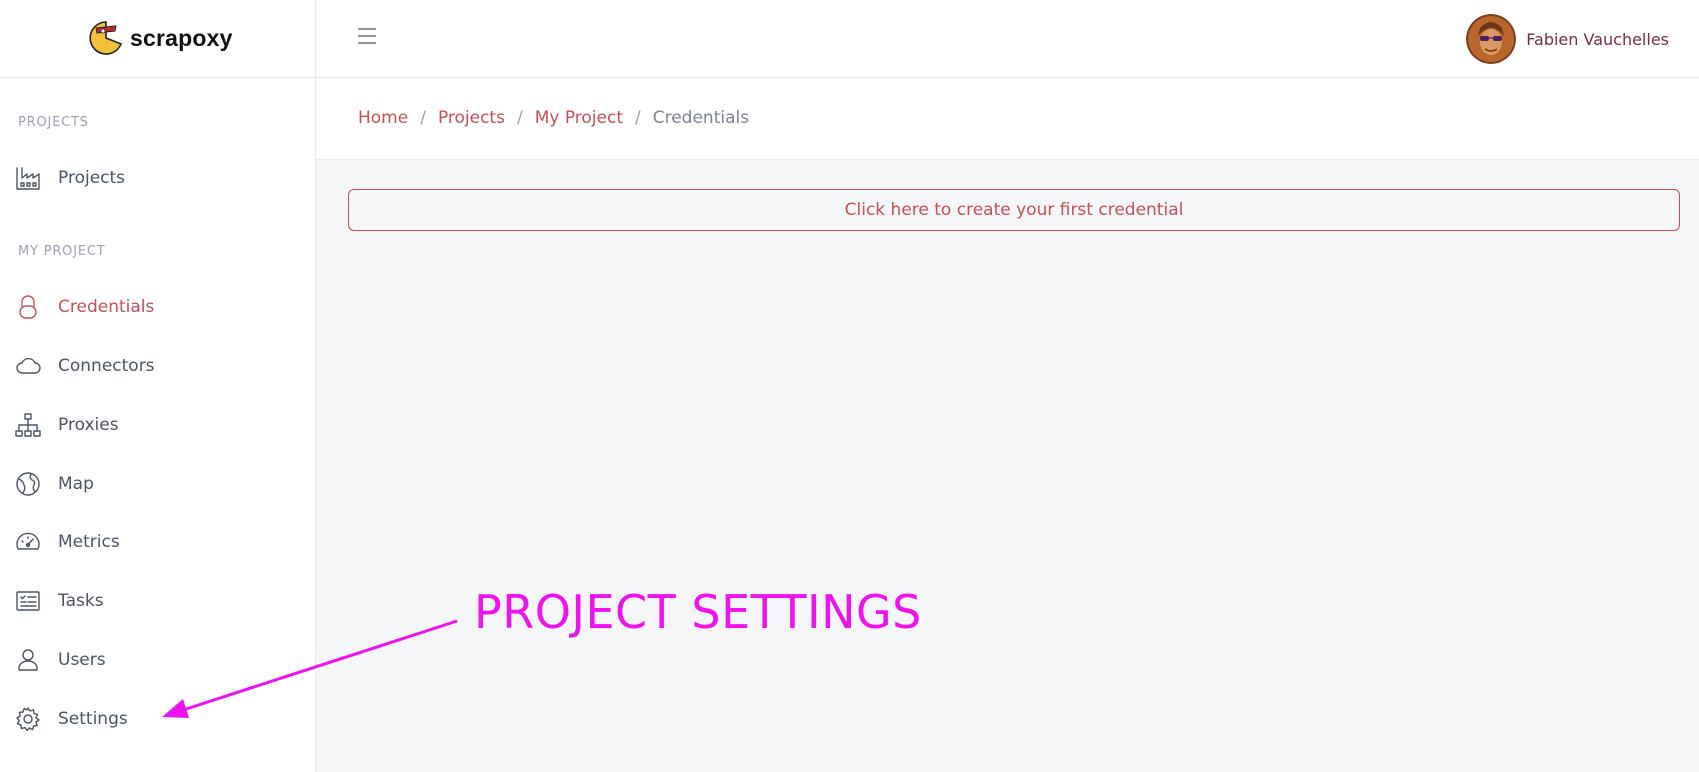  I want to click on user-menu: Fabien Vauchelles, so click(1567, 39).